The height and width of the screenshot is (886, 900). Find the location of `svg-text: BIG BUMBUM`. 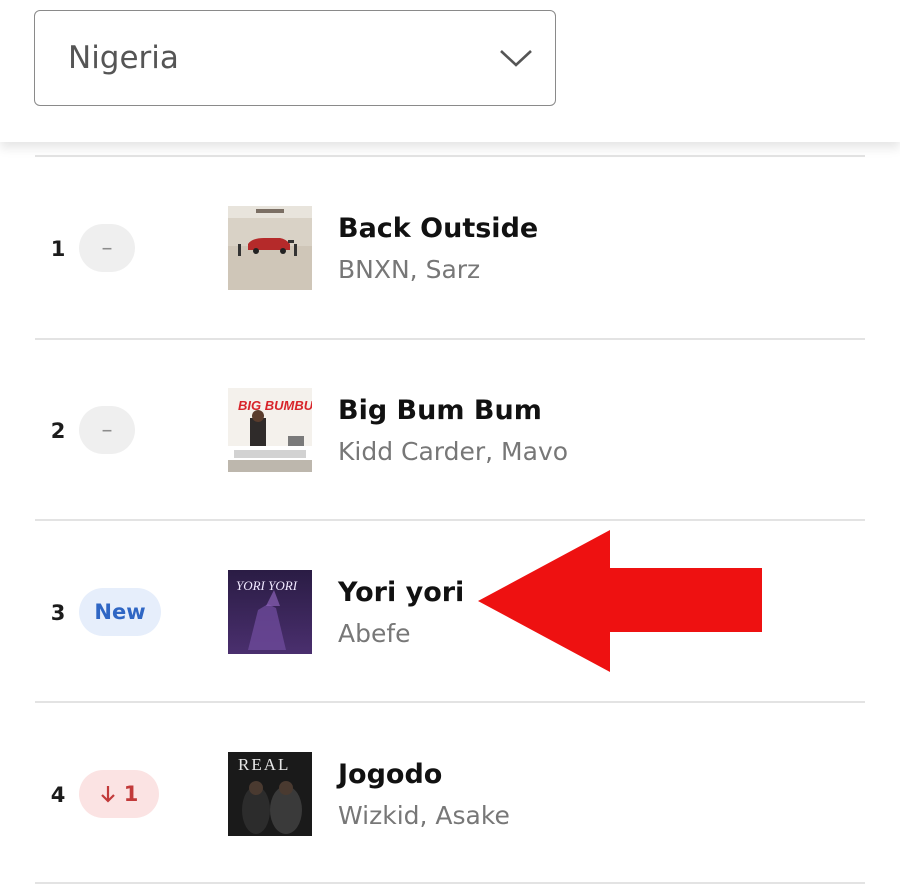

svg-text: BIG BUMBUM is located at coordinates (275, 405).